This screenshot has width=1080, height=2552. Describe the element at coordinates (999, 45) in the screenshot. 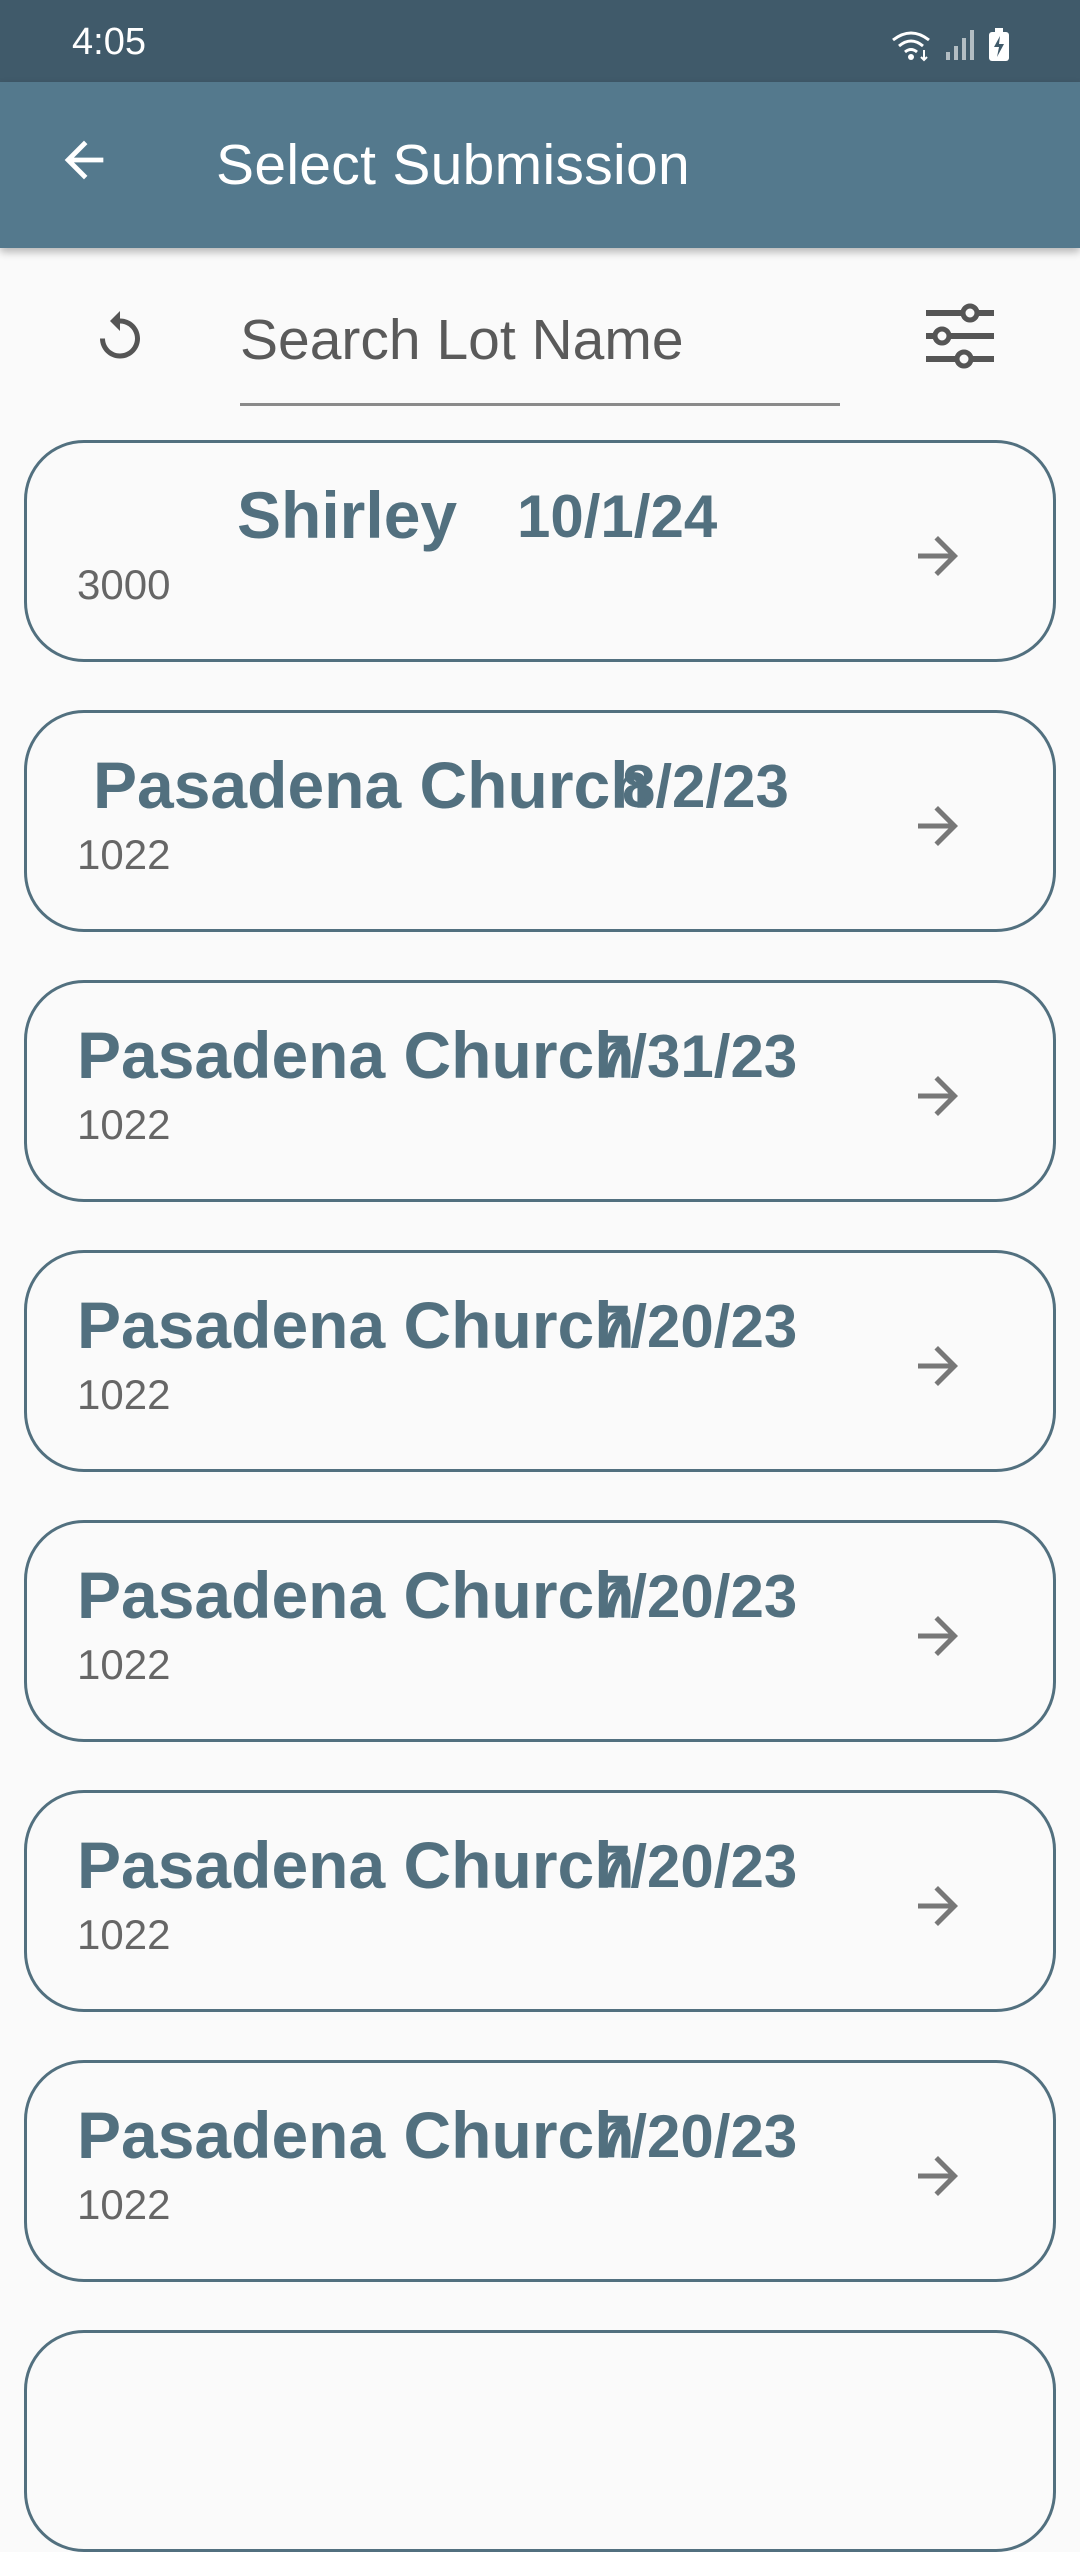

I see `battery-charging-icon` at that location.